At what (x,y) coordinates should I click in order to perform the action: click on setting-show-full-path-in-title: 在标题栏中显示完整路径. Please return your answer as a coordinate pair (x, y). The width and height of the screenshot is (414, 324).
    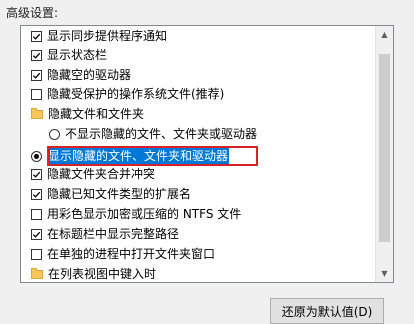
    Looking at the image, I should click on (105, 234).